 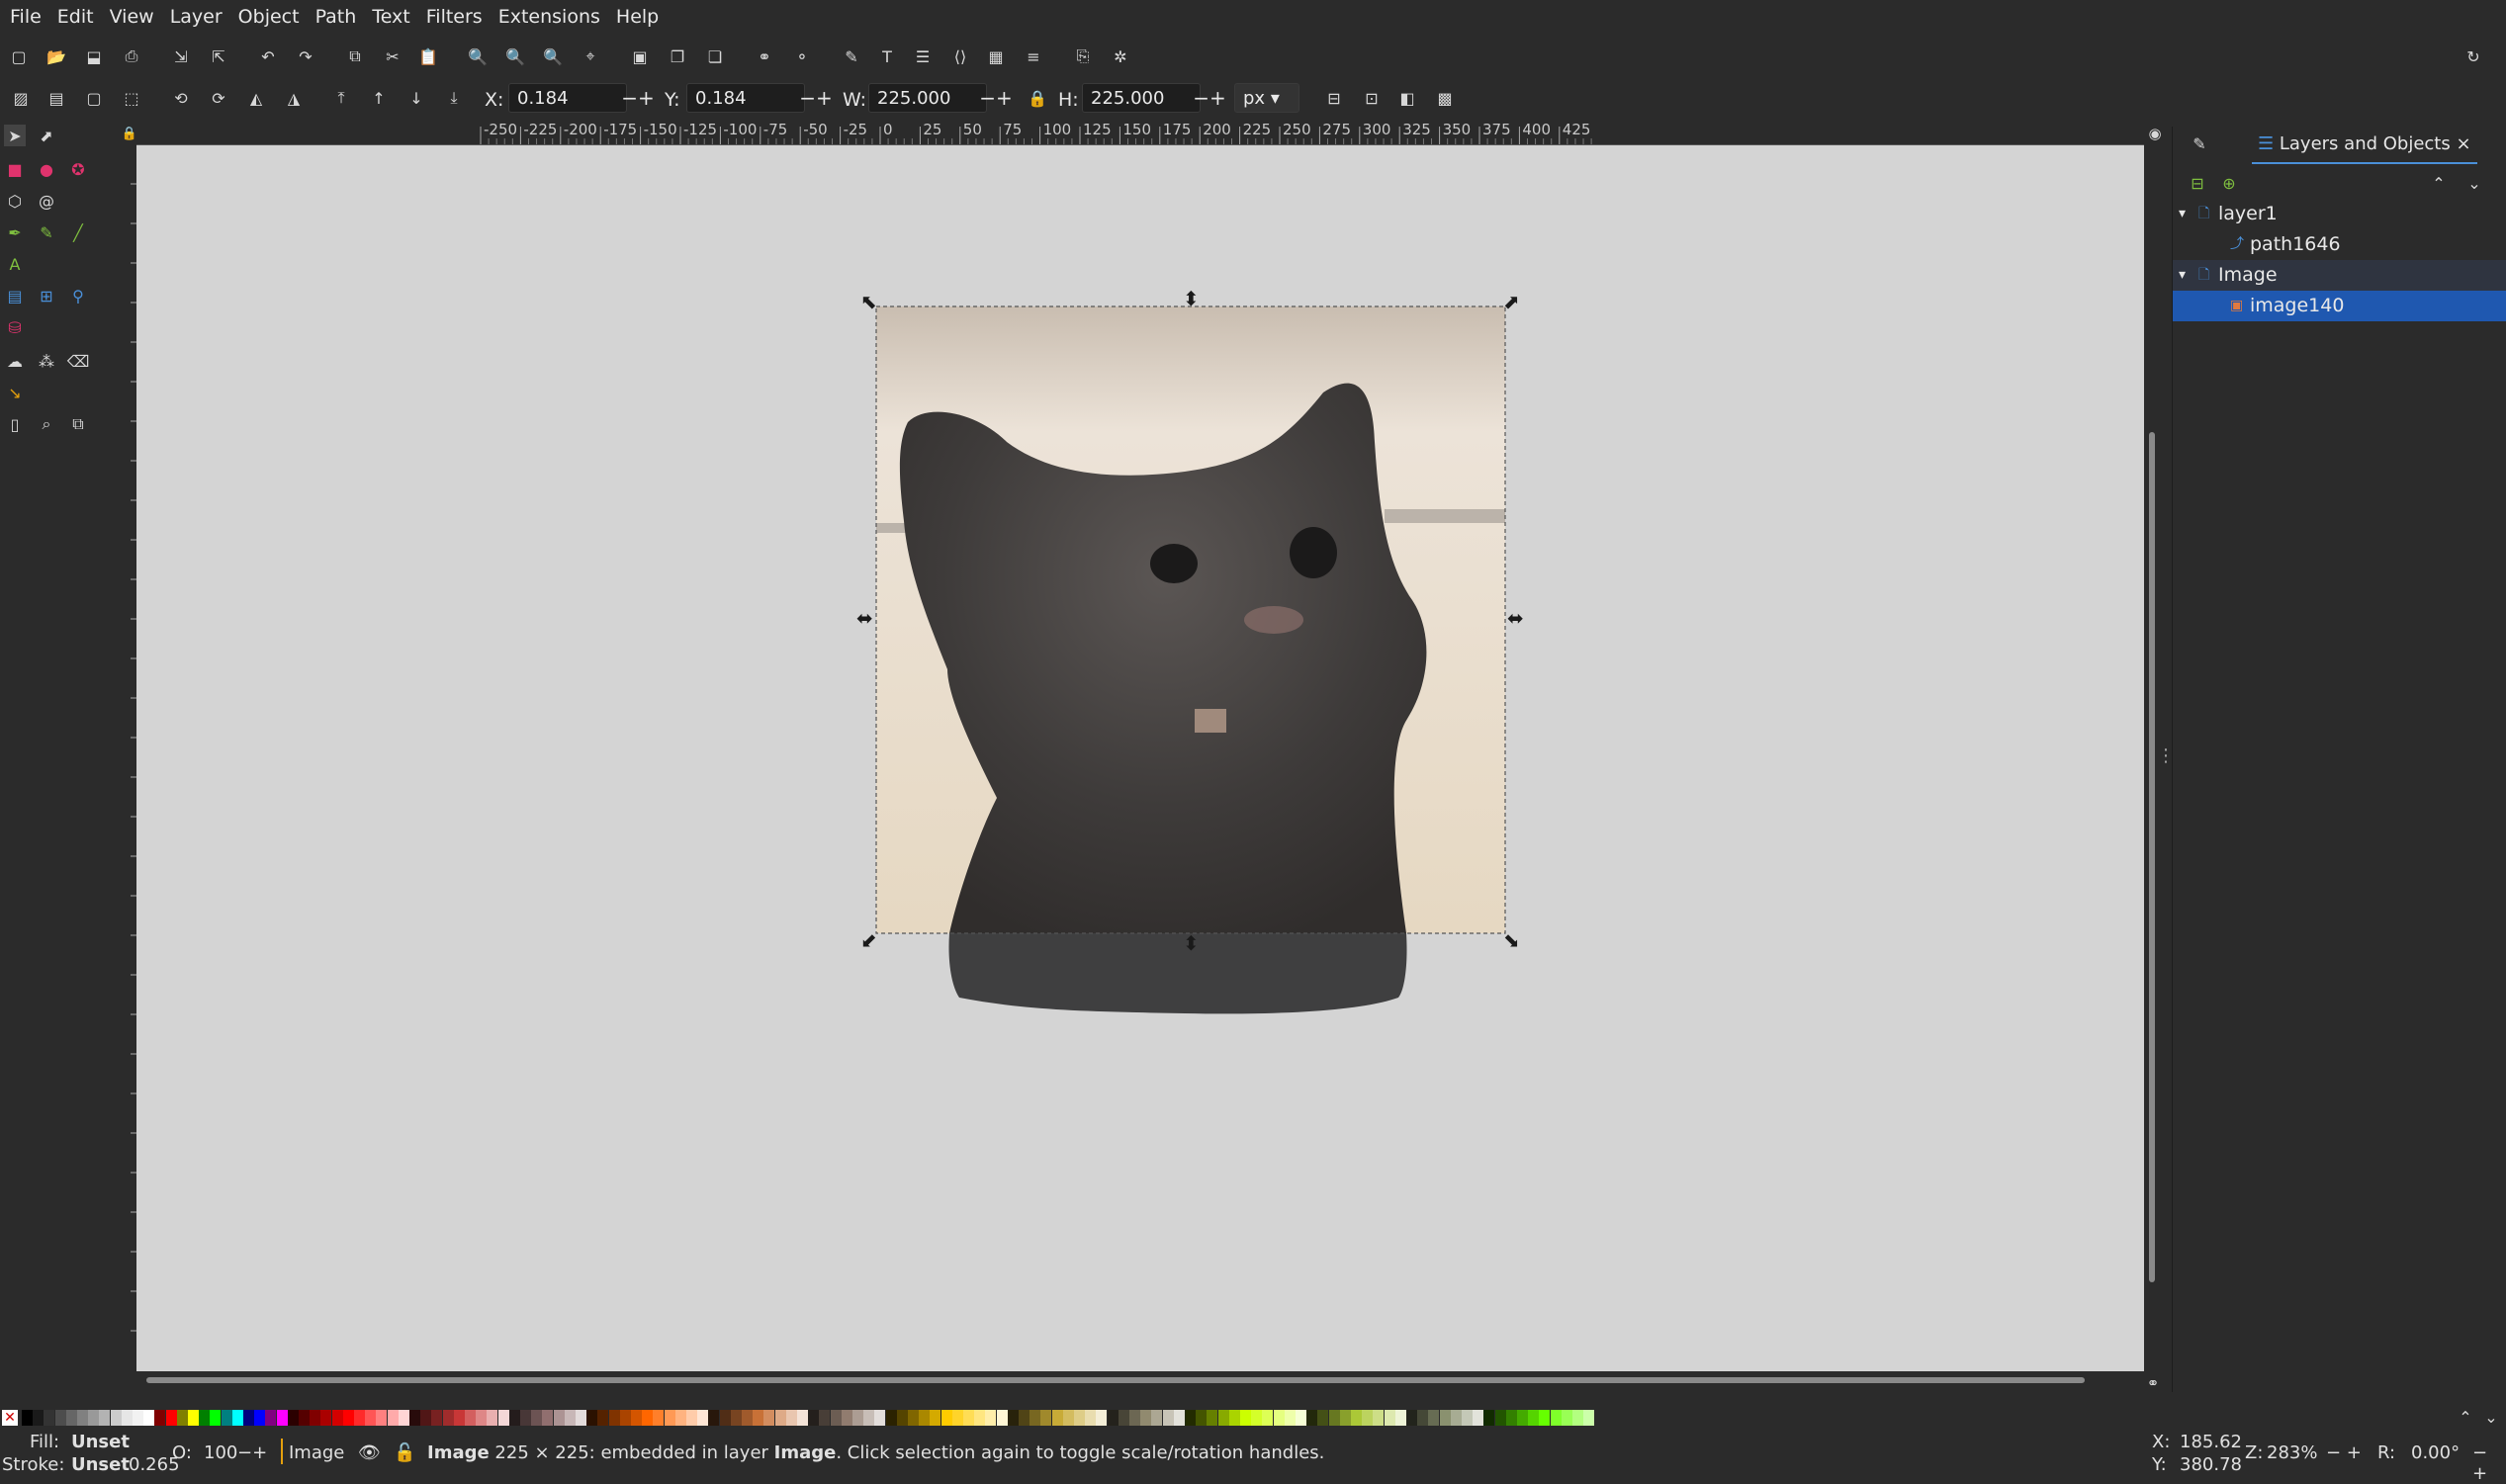 I want to click on lower-to-bottom-icon: ⤓, so click(x=454, y=98).